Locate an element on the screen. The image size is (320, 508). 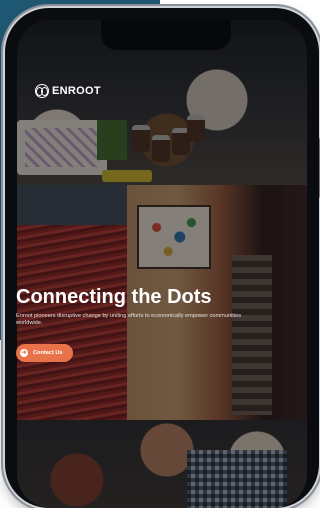
arrow-right-icon: ➜ is located at coordinates (24, 353).